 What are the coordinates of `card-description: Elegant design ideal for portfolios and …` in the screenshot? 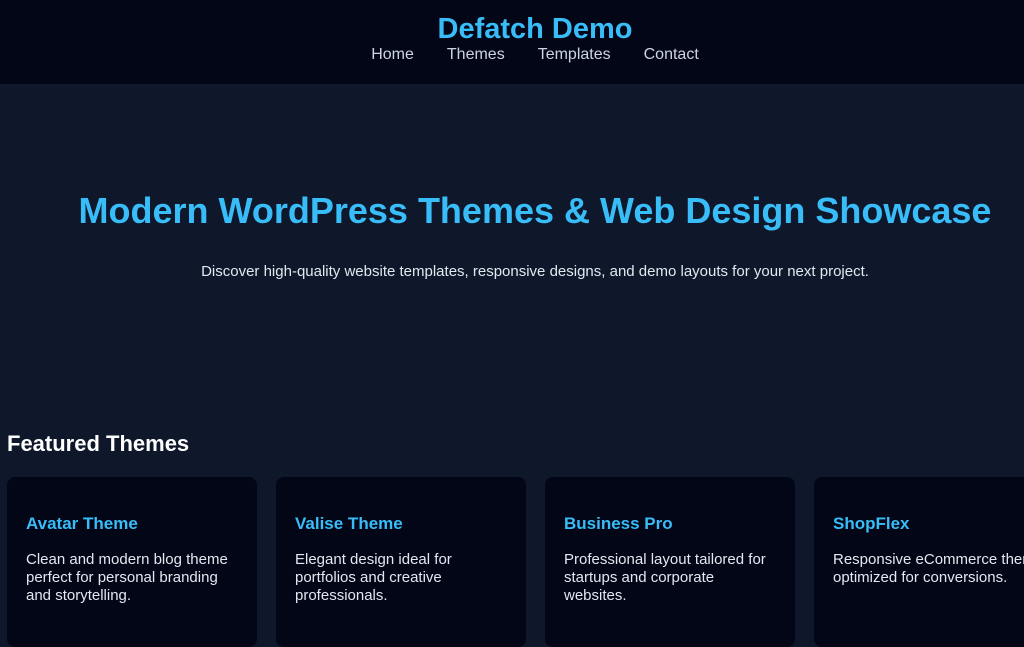 It's located at (373, 577).